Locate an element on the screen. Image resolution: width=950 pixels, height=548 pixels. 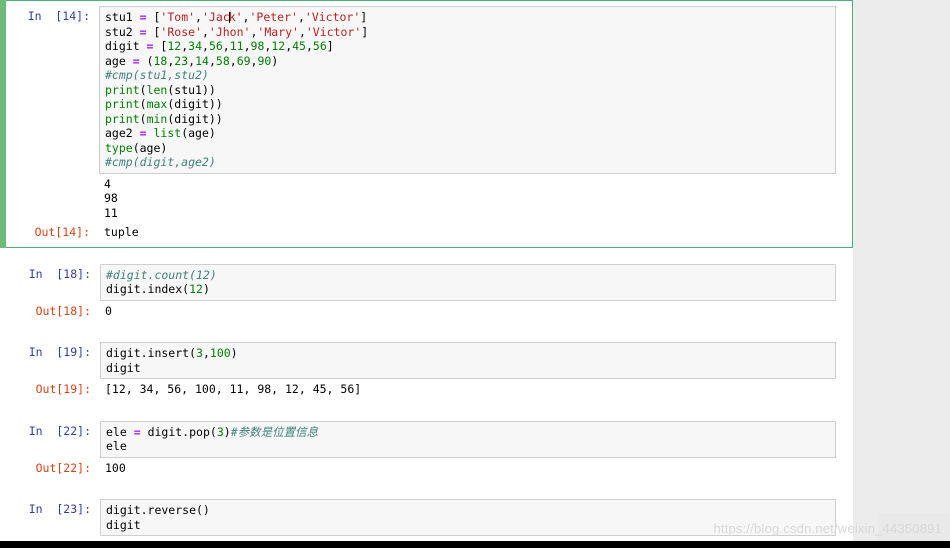
in-prompt: In [14]: is located at coordinates (58, 16).